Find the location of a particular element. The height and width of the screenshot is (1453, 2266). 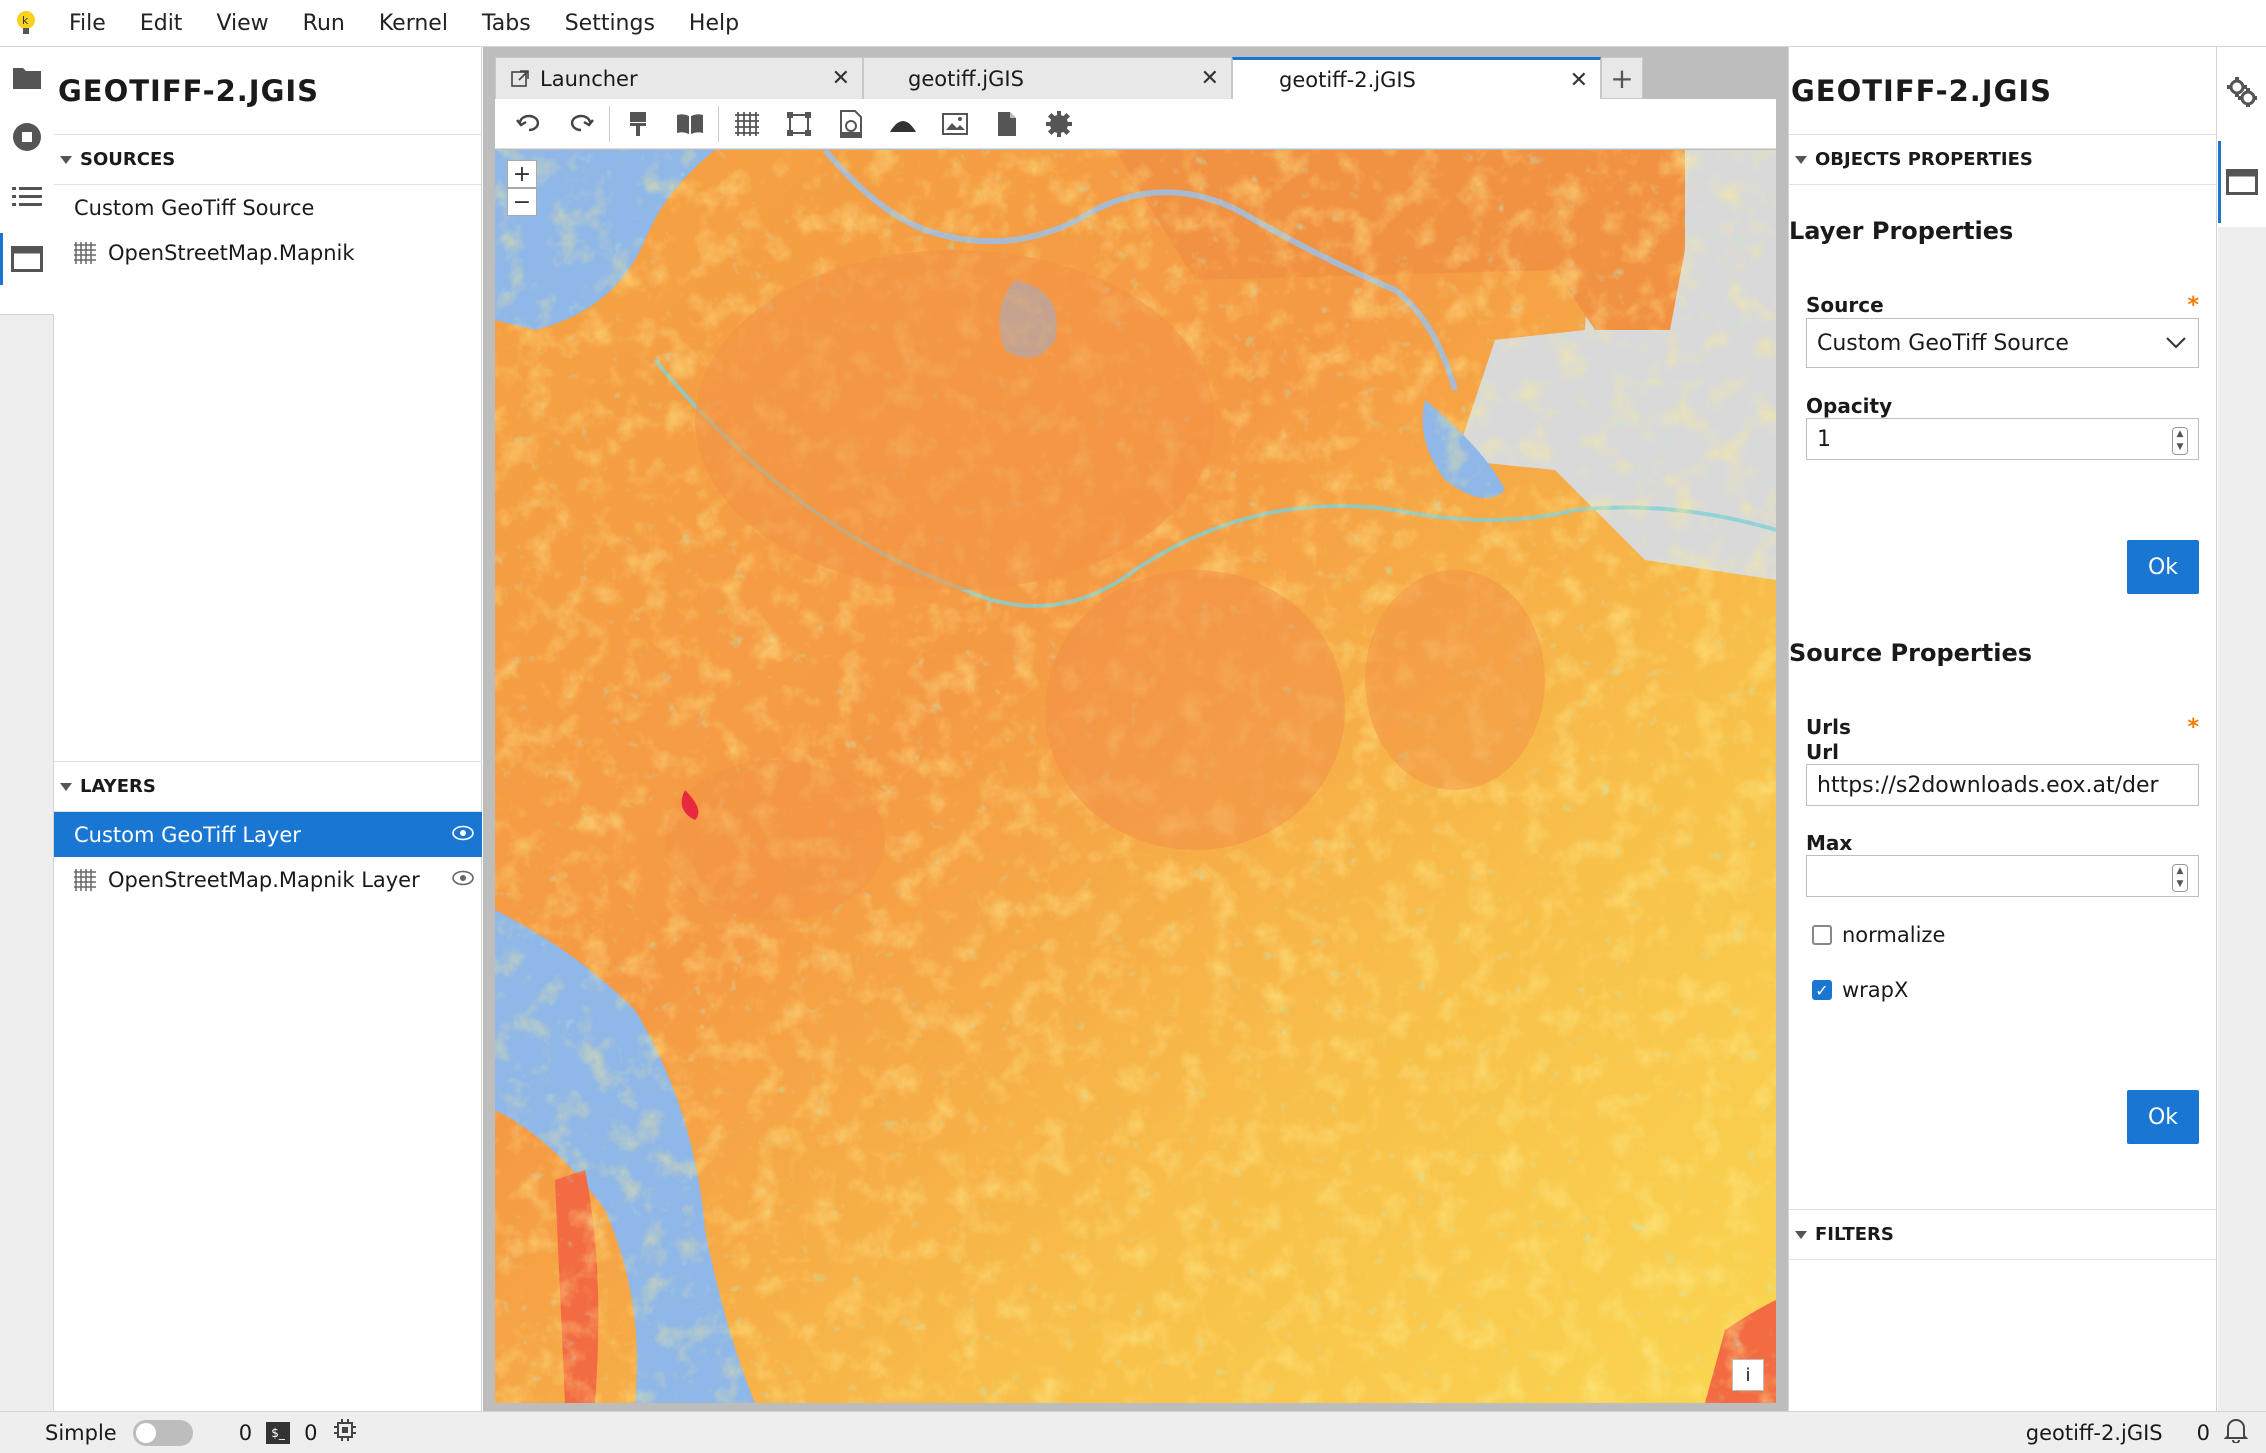

zoom-in-button: + is located at coordinates (522, 174).